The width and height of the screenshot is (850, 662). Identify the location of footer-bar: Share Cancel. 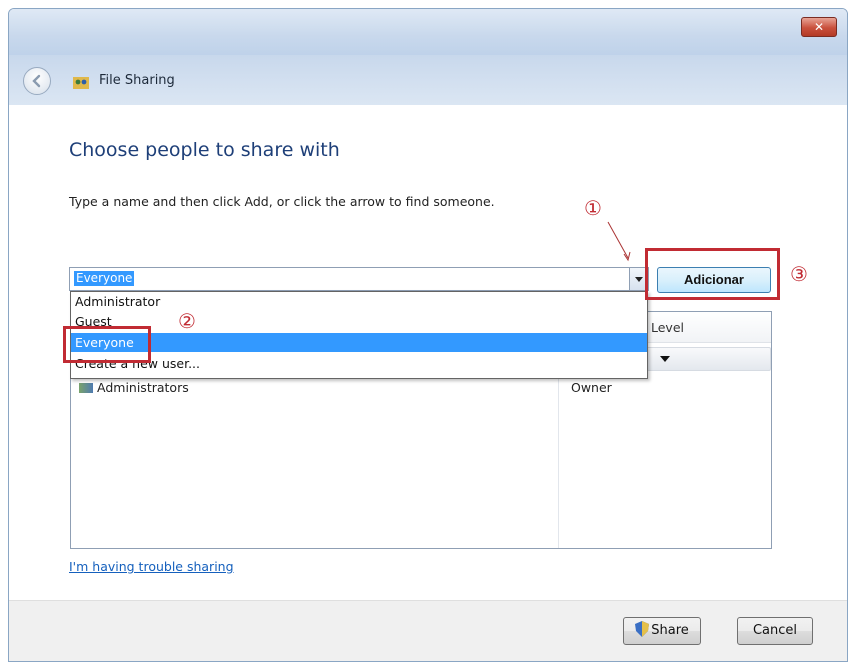
(428, 630).